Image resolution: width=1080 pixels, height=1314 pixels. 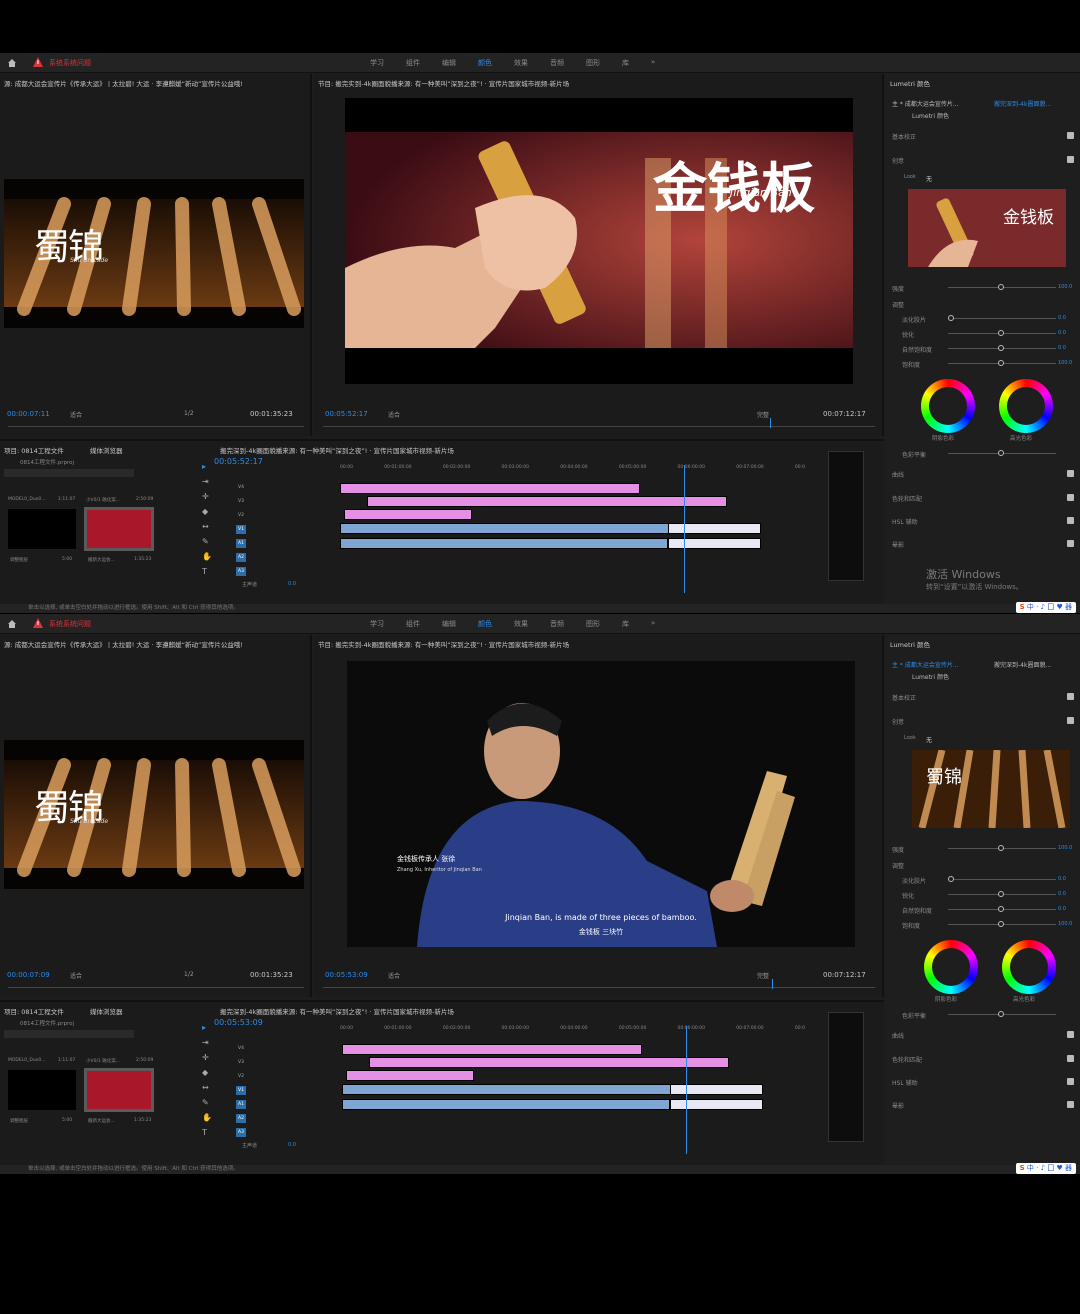 I want to click on clip-v1-selected, so click(x=714, y=528).